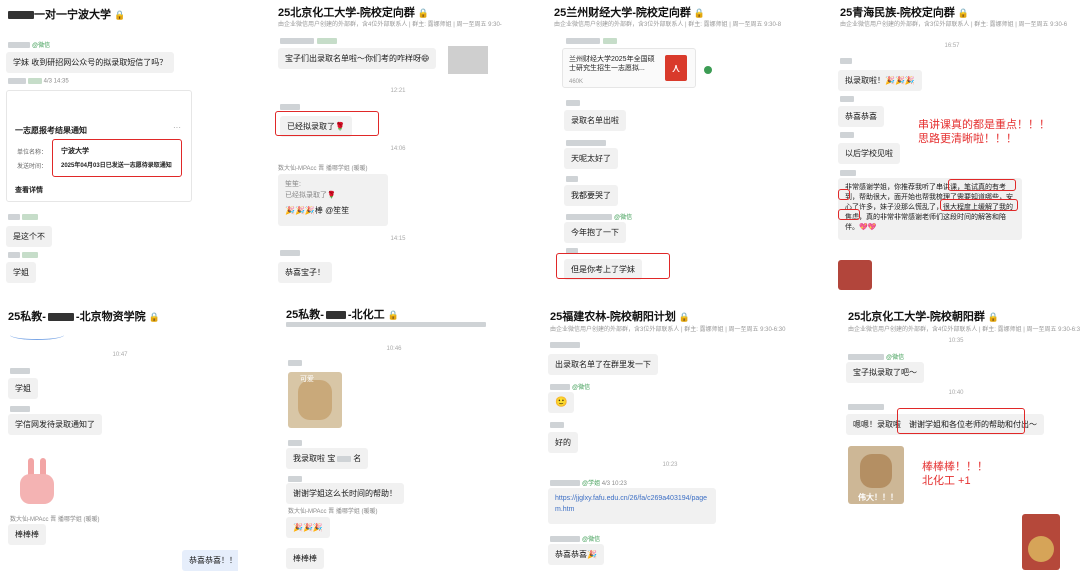 The image size is (1080, 582). Describe the element at coordinates (1041, 542) in the screenshot. I see `photo-thumbnail` at that location.